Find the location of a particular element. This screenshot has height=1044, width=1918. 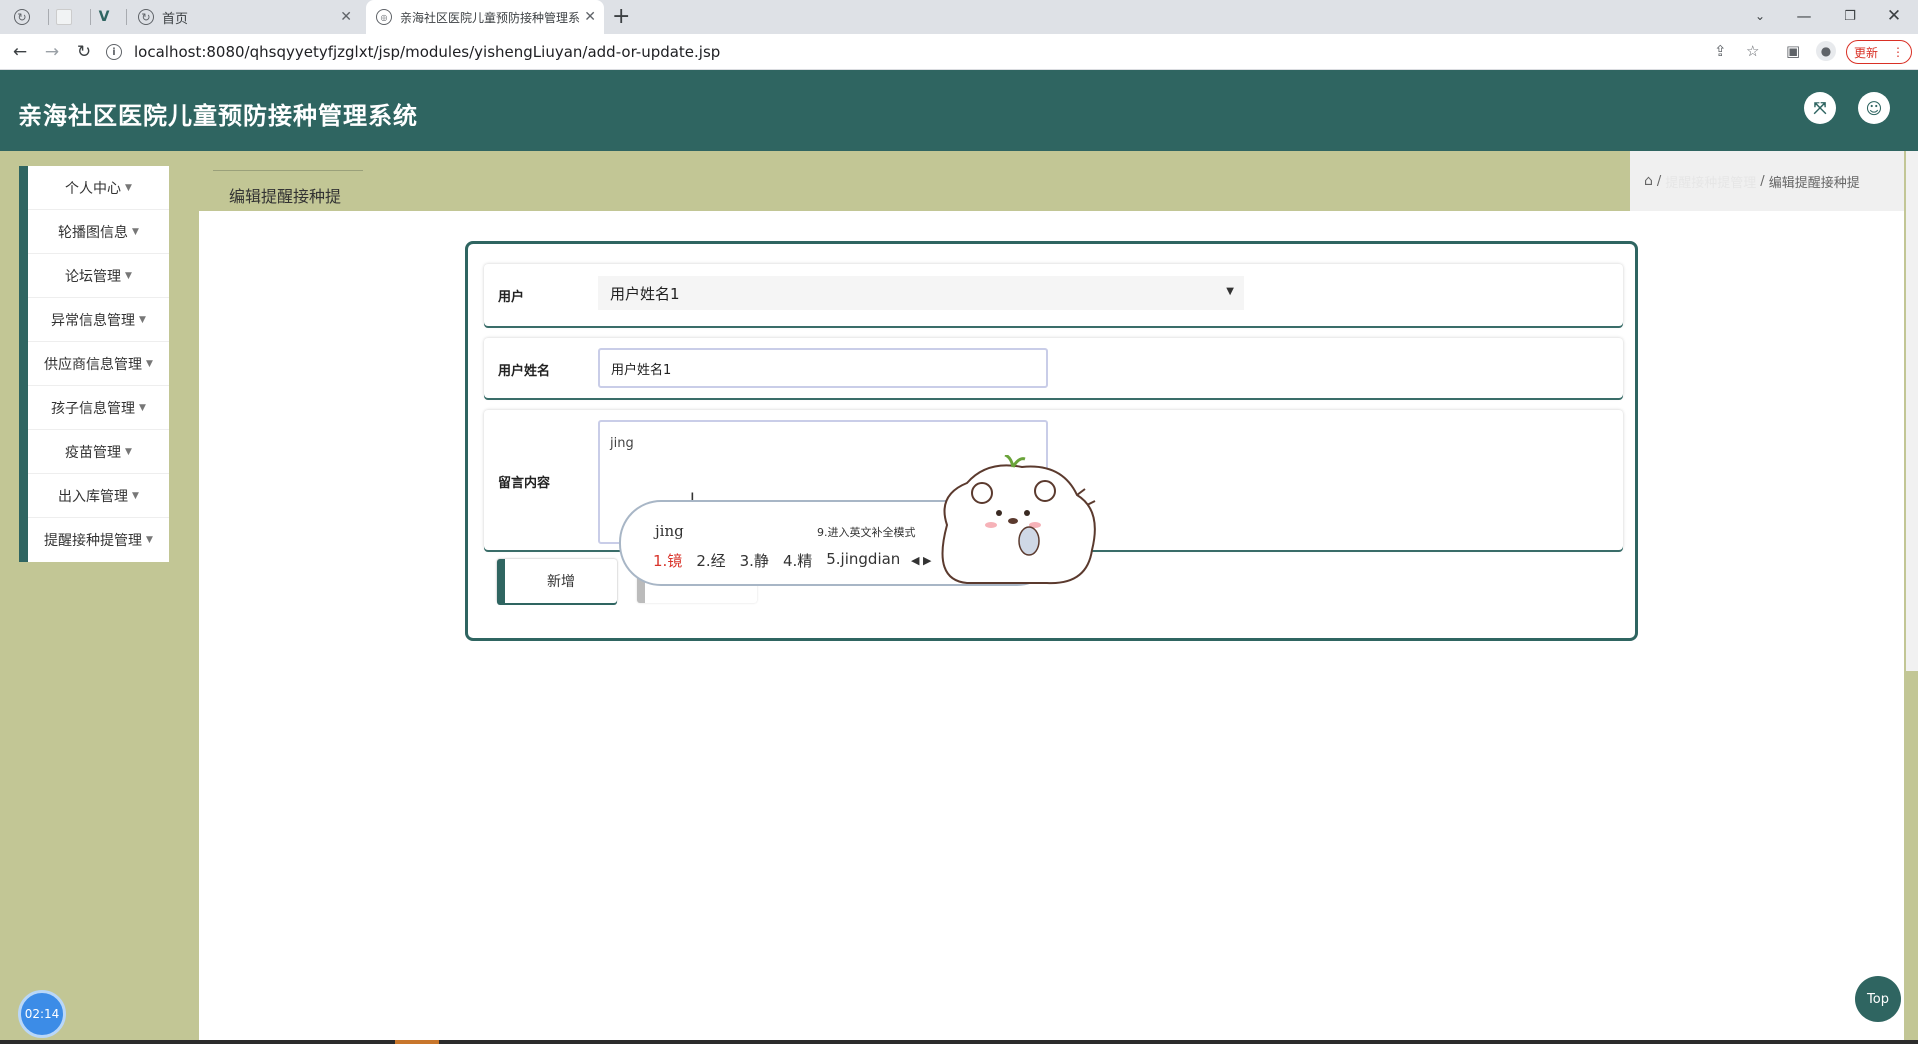

back-arrow-icon: ← is located at coordinates (20, 52).